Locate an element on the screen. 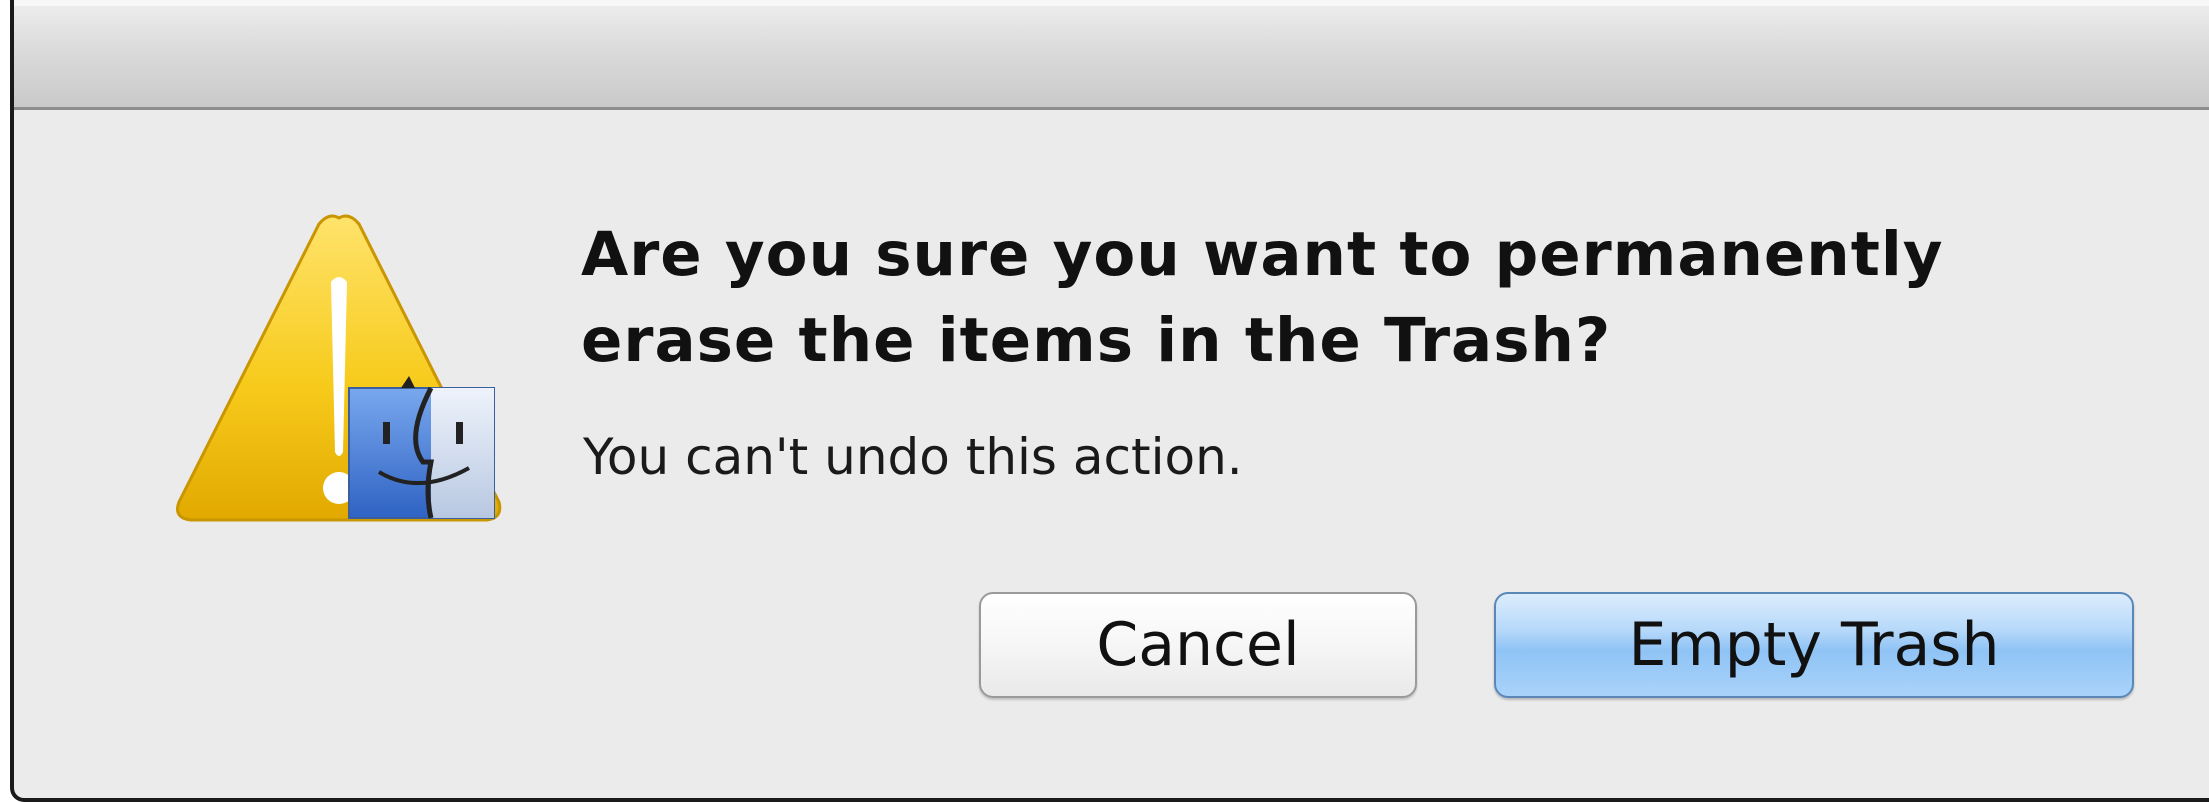 The width and height of the screenshot is (2209, 802). alert-message: You can't undo this action. is located at coordinates (913, 457).